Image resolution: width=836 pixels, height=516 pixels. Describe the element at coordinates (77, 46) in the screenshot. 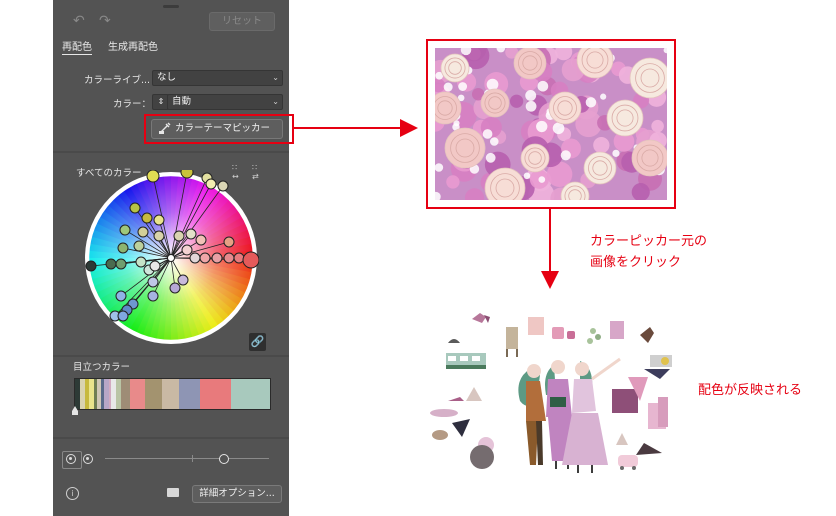

I see `tab-recolor: 再配色` at that location.